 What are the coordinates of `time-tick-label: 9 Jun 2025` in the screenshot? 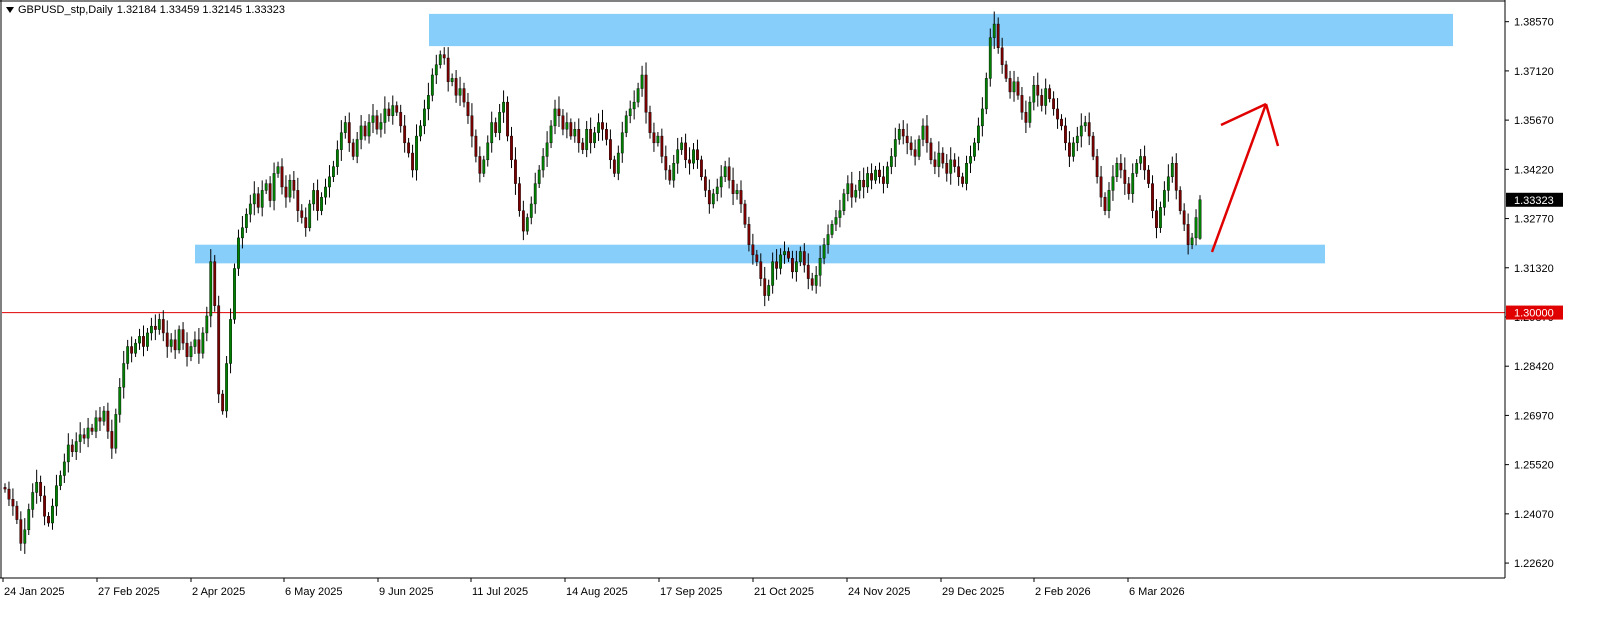 It's located at (406, 592).